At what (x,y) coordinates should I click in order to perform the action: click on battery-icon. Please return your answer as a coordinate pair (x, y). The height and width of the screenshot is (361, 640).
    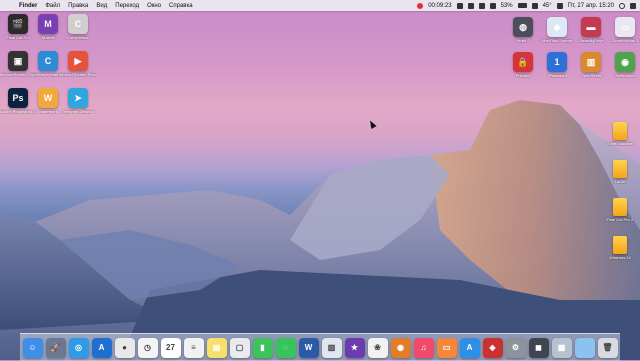
    Looking at the image, I should click on (522, 5).